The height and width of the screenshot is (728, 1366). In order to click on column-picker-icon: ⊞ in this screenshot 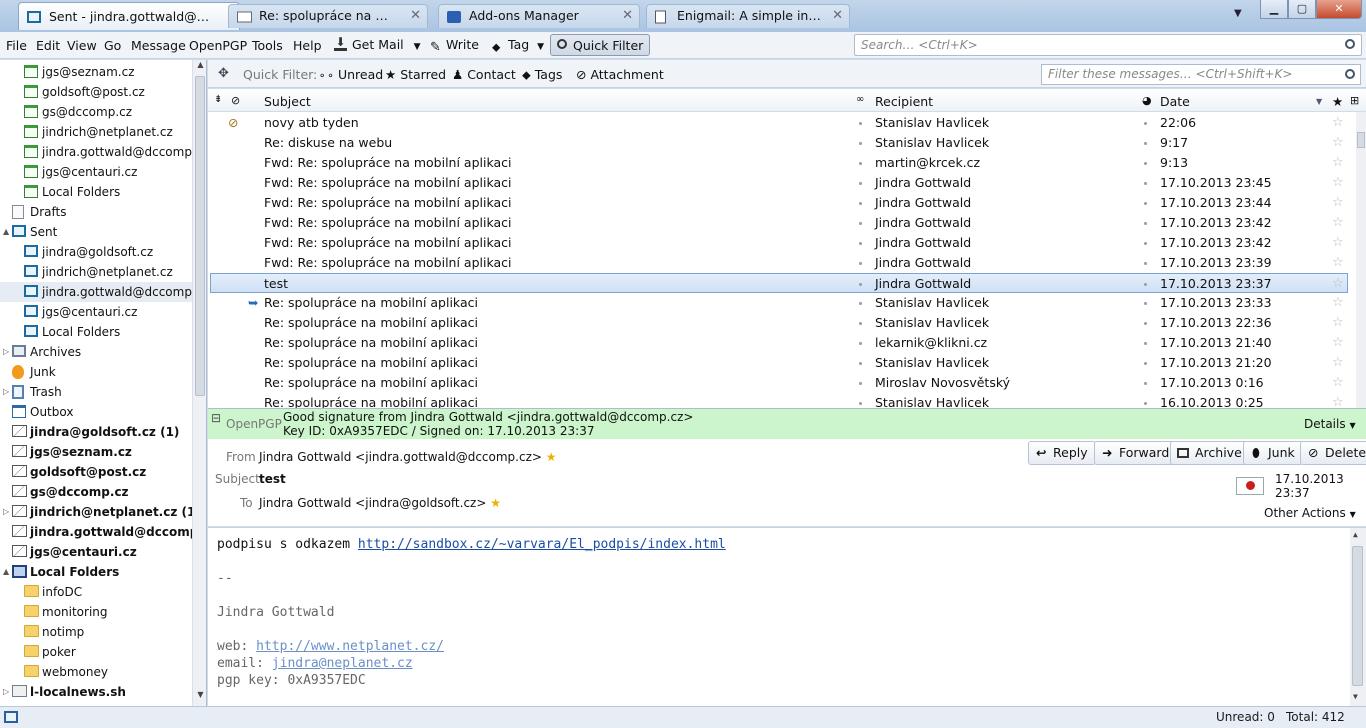, I will do `click(1354, 100)`.